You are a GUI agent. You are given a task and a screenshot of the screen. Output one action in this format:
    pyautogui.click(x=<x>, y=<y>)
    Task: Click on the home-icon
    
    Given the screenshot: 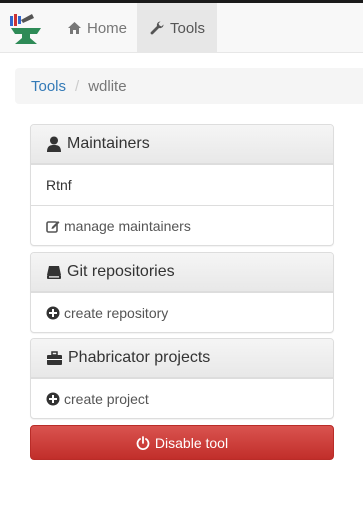 What is the action you would take?
    pyautogui.click(x=74, y=28)
    